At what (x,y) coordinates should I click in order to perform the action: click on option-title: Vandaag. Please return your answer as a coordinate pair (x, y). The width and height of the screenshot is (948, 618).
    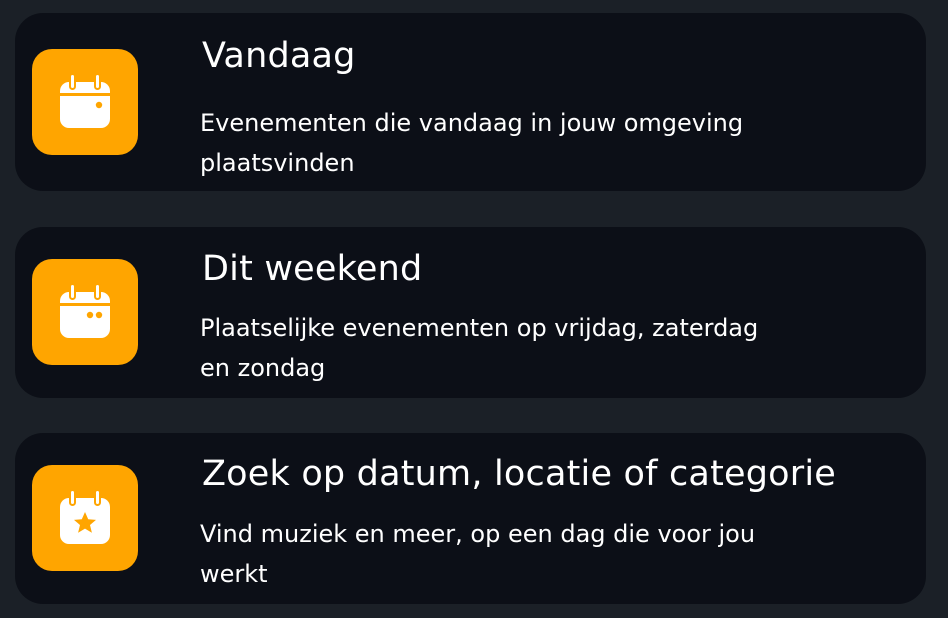
    Looking at the image, I should click on (279, 56).